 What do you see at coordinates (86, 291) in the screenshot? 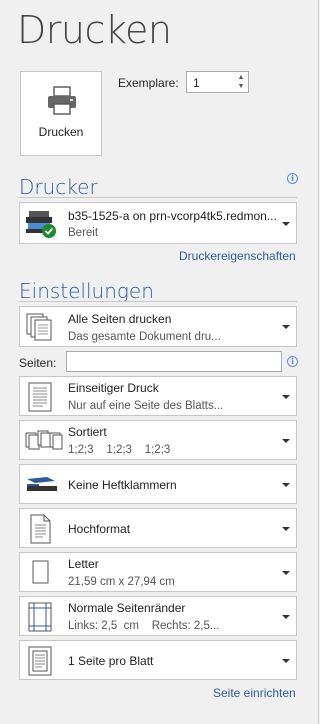
I see `settings-section-title: Einstellungen` at bounding box center [86, 291].